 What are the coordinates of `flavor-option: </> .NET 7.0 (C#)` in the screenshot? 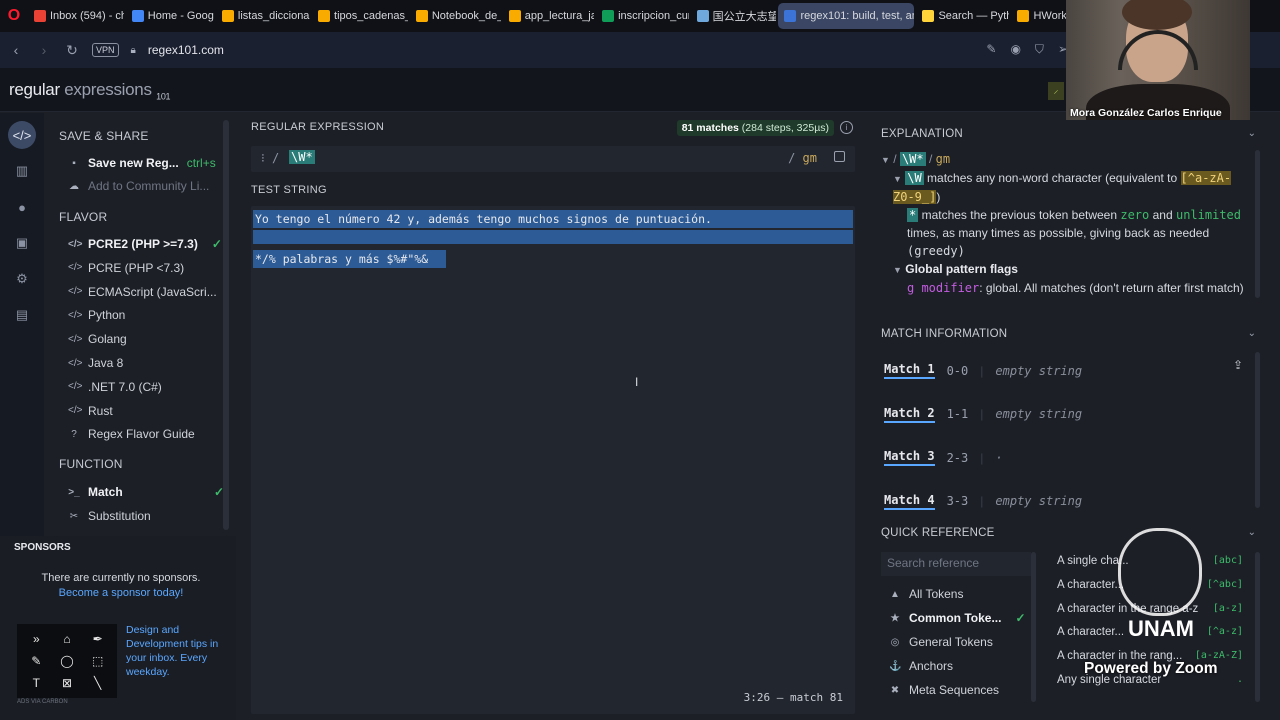 It's located at (153, 387).